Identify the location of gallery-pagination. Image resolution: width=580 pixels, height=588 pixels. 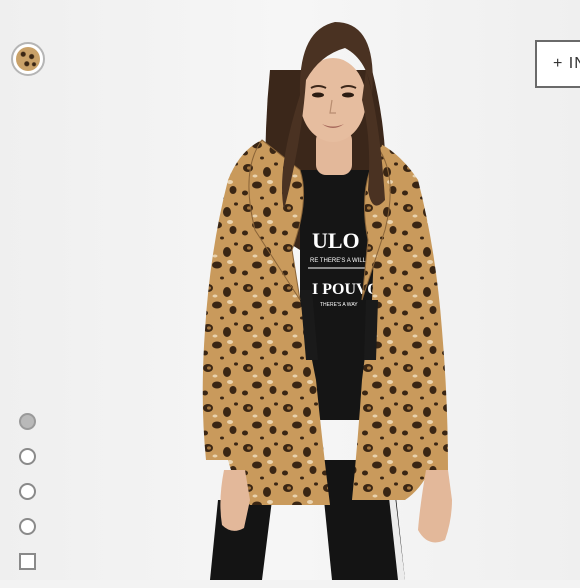
(27, 500).